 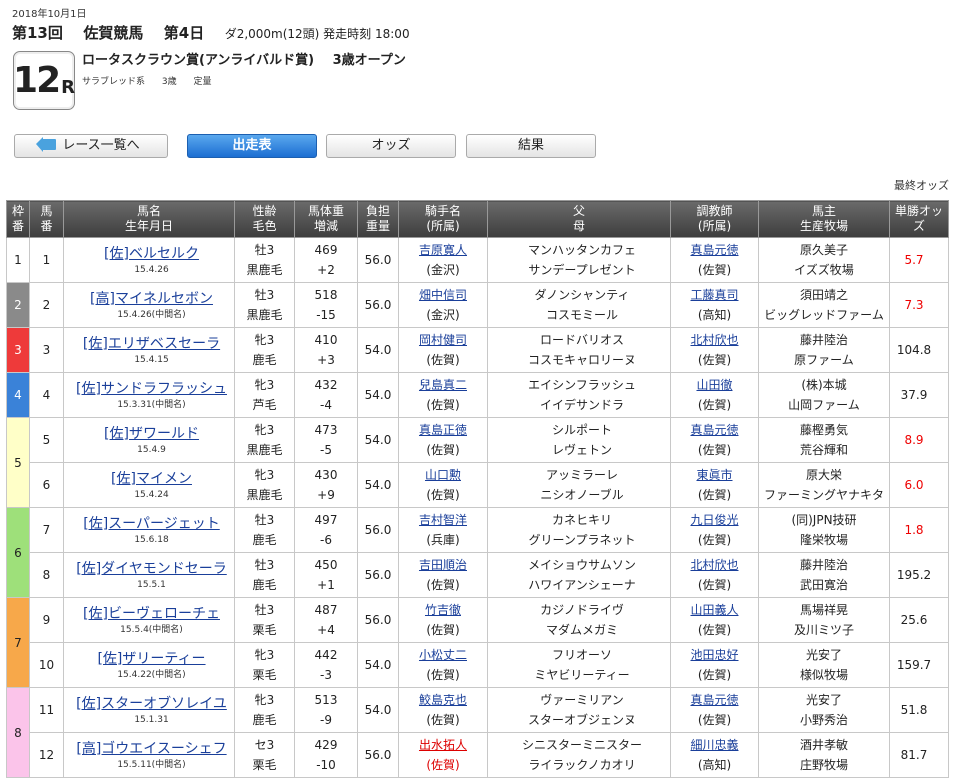 What do you see at coordinates (443, 620) in the screenshot?
I see `jockey-cell: 竹吉徹 (佐賀)` at bounding box center [443, 620].